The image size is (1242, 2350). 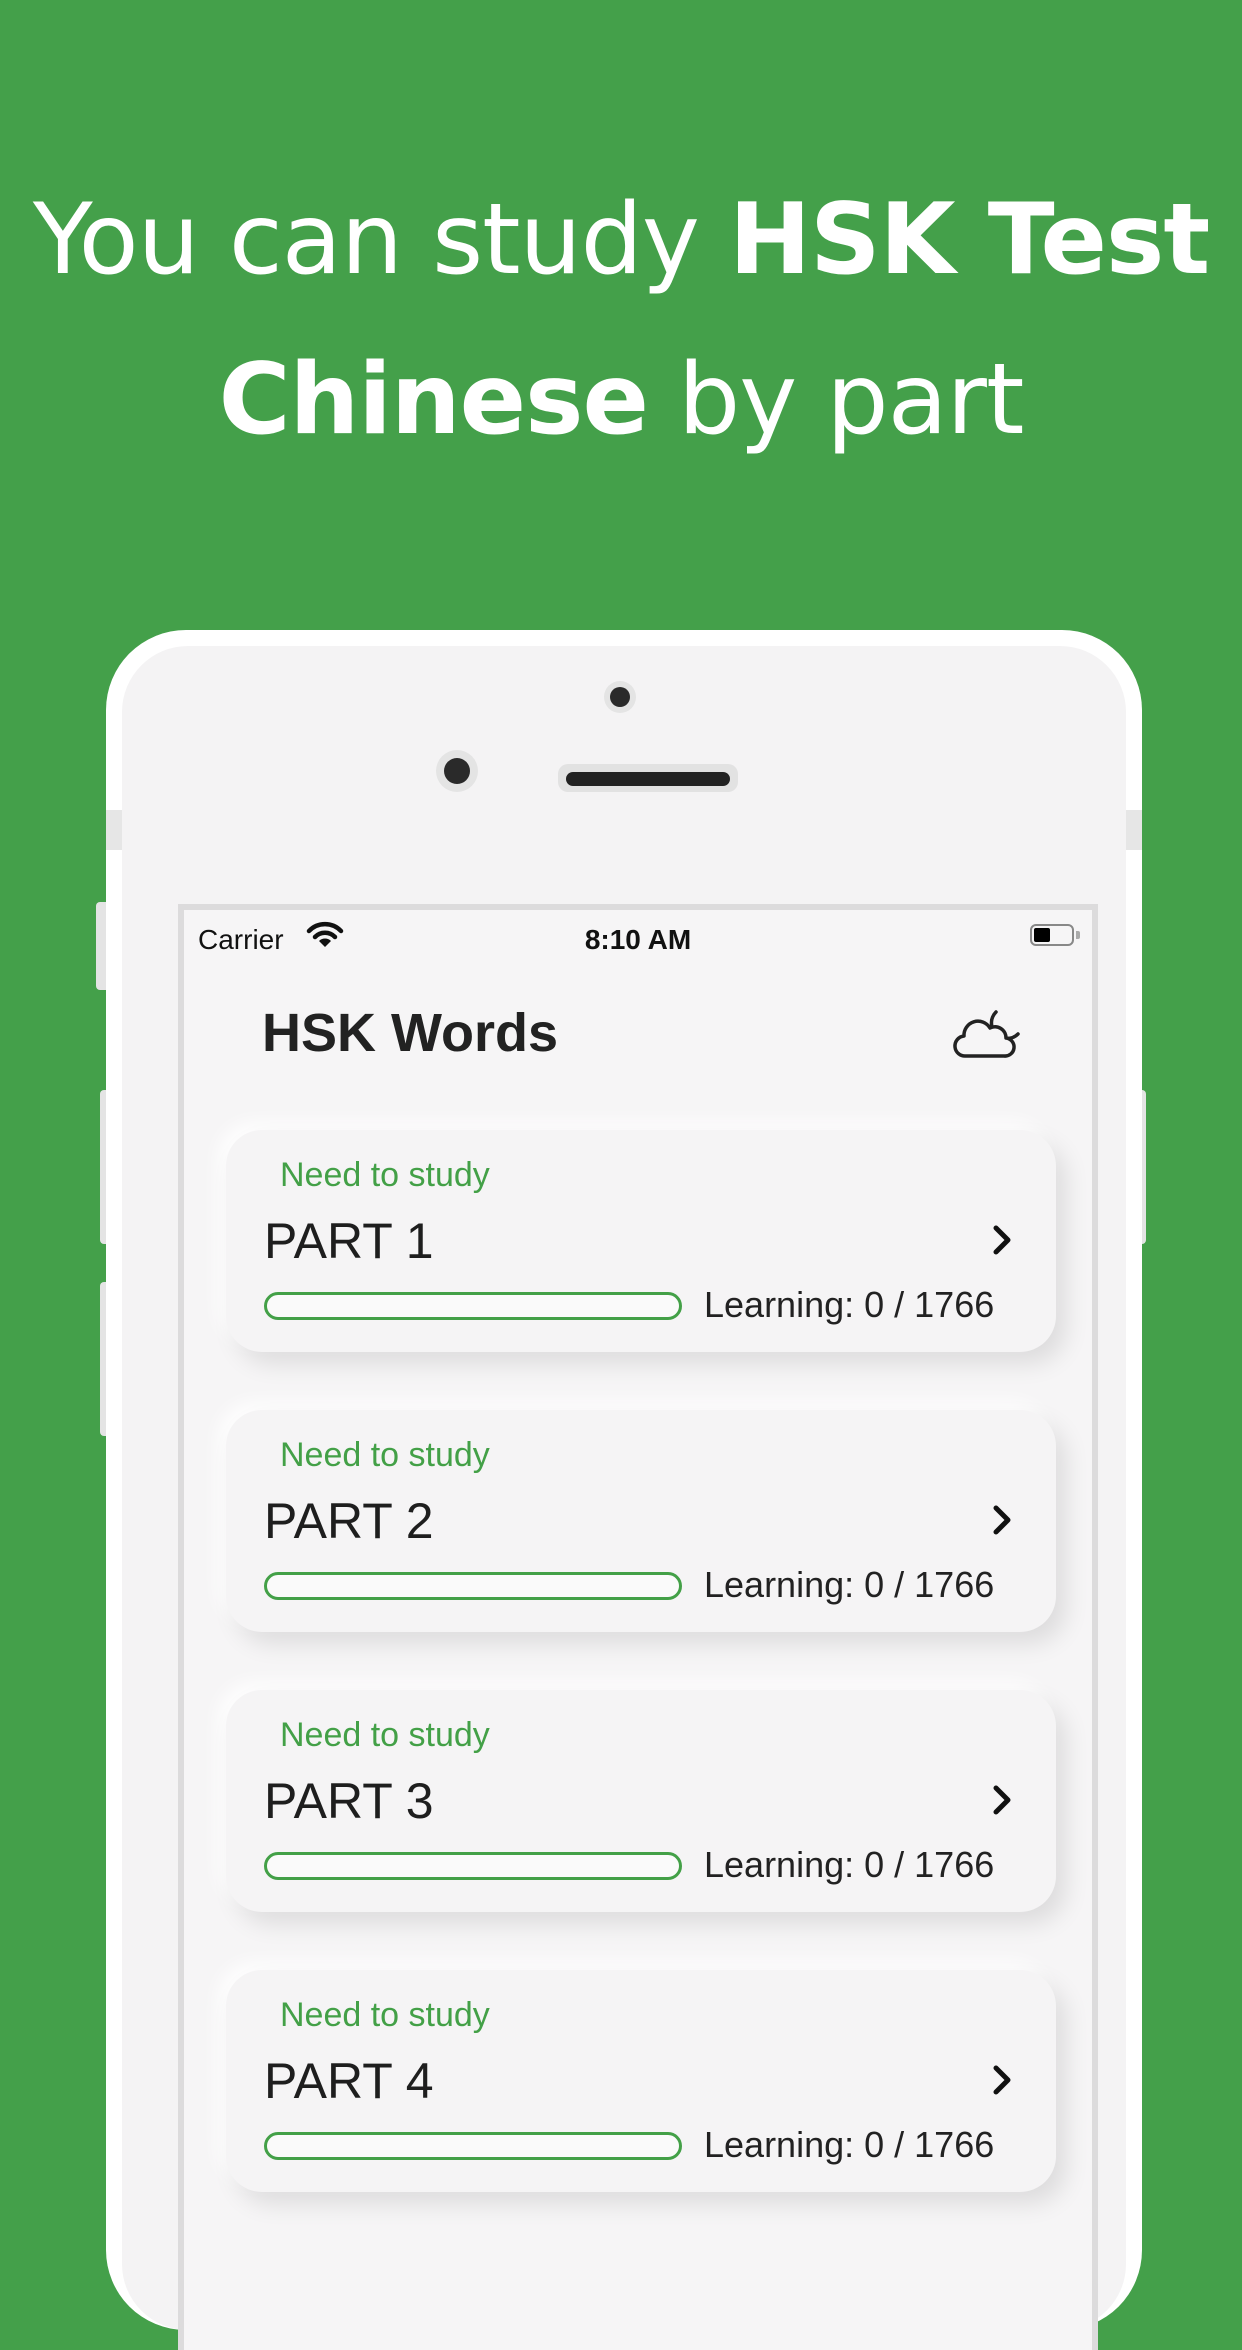 I want to click on part-card-3: Need to study PART 3 Learning: 0 / 1766, so click(x=641, y=1801).